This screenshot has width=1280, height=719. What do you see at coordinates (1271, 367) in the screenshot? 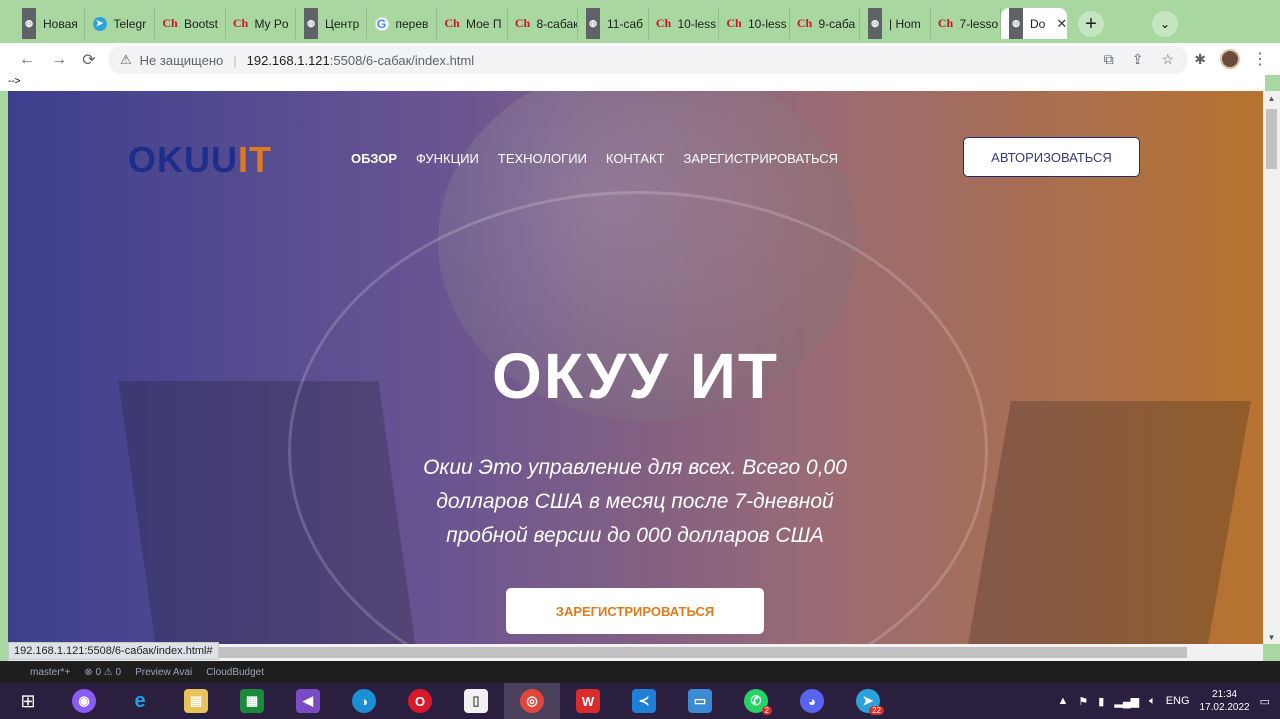
I see `vertical-scrollbar: ▲ ▼` at bounding box center [1271, 367].